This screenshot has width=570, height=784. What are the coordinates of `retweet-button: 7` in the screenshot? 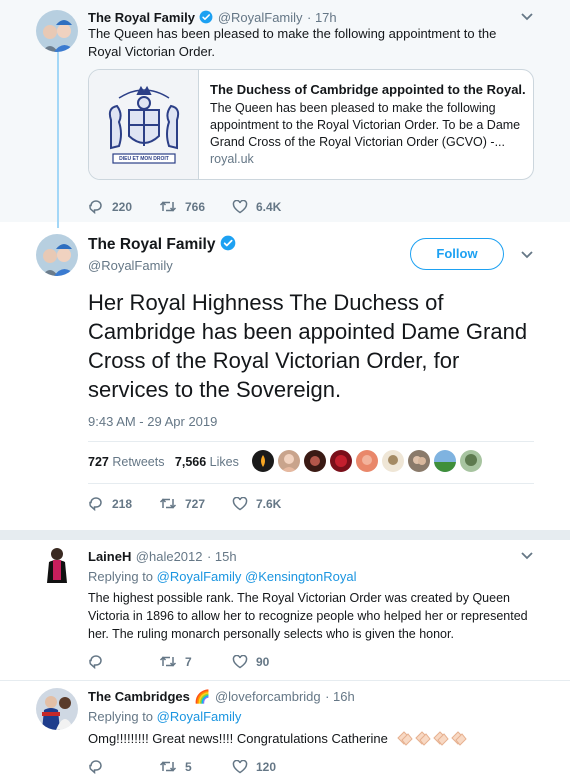 It's located at (195, 662).